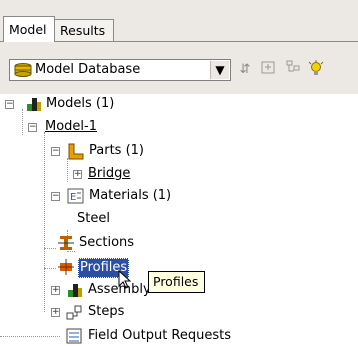 This screenshot has height=346, width=358. What do you see at coordinates (293, 70) in the screenshot?
I see `tree-filter-icon` at bounding box center [293, 70].